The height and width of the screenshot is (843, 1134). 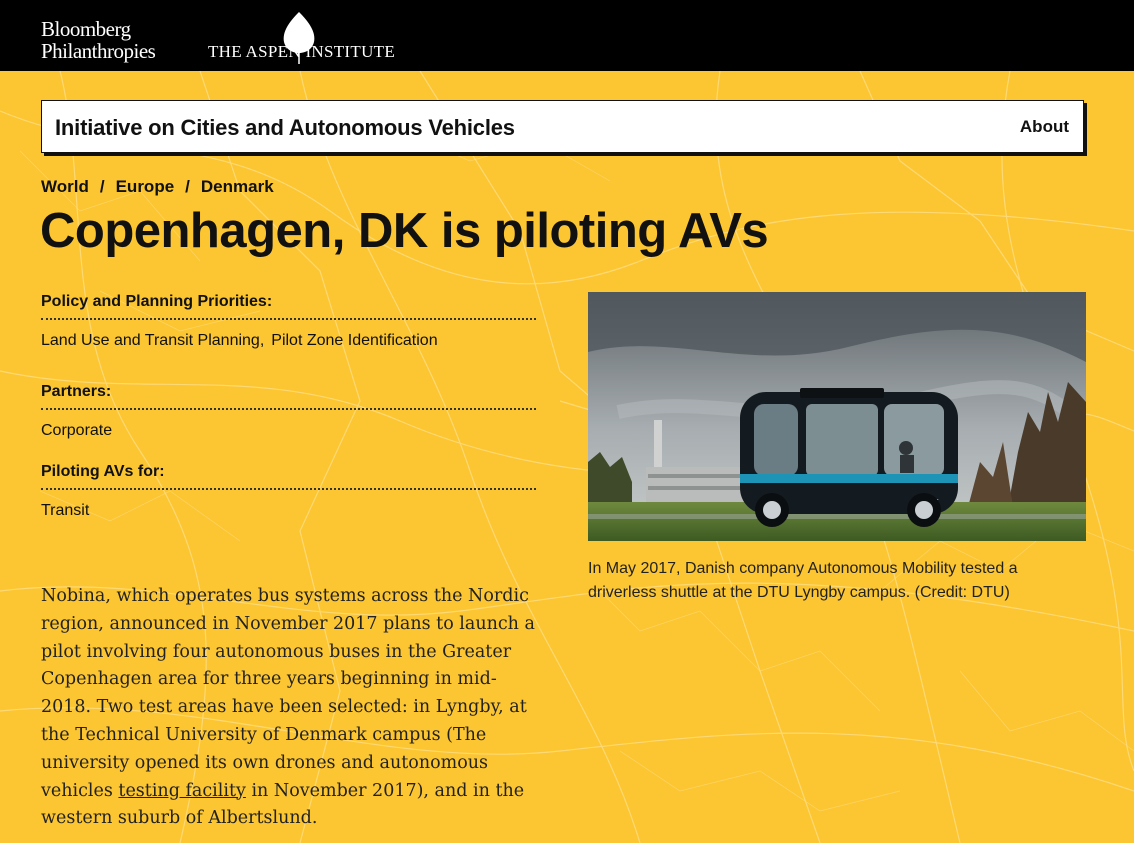 What do you see at coordinates (303, 38) in the screenshot?
I see `aspen-institute-logo: THE ASPEN INSTITUTE` at bounding box center [303, 38].